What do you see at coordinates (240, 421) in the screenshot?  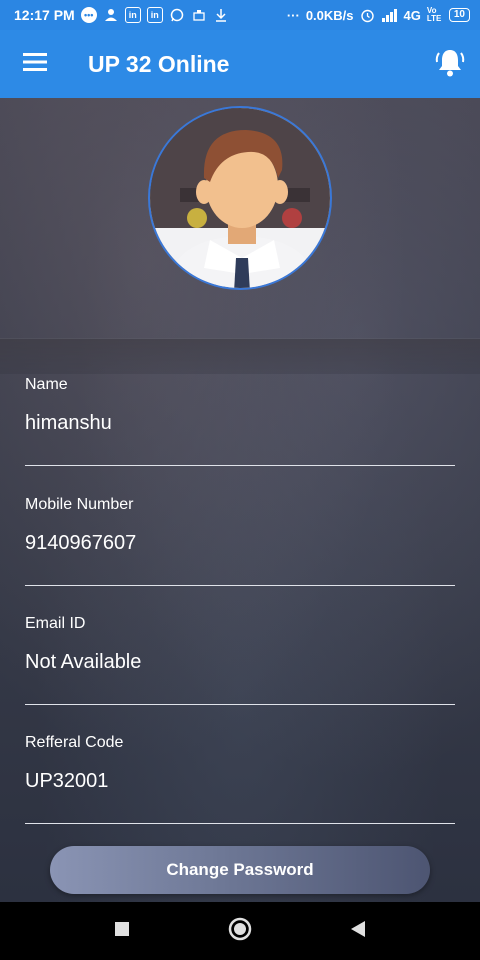 I see `name-field: Name himanshu` at bounding box center [240, 421].